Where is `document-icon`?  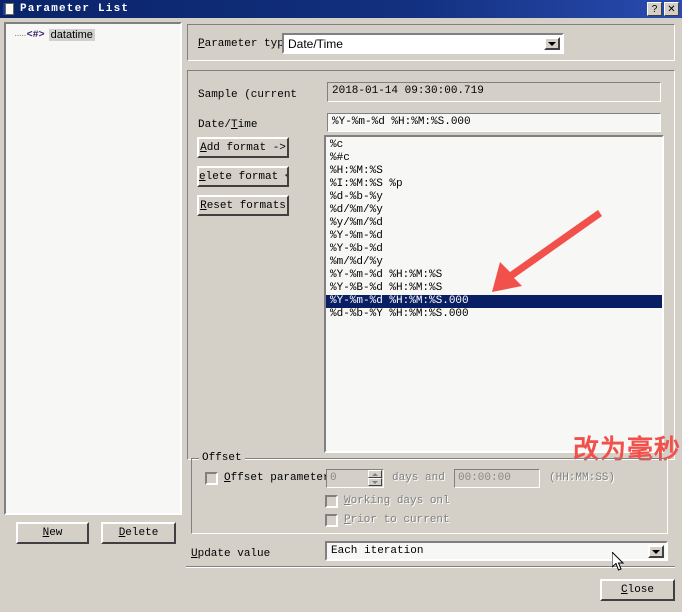
document-icon is located at coordinates (9, 9).